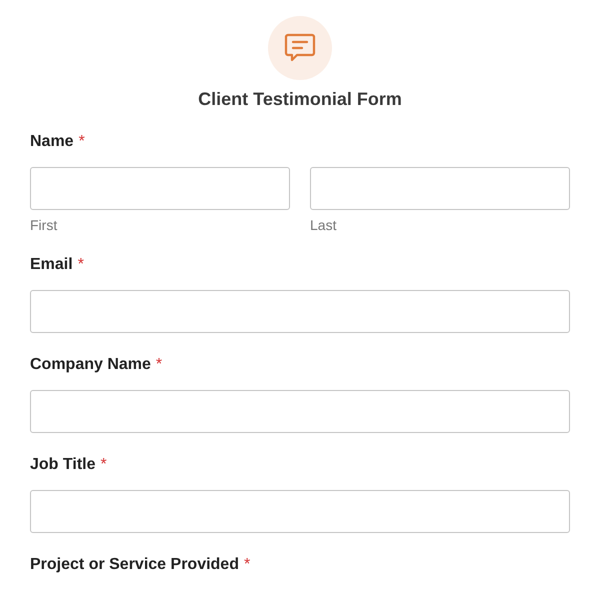  Describe the element at coordinates (51, 265) in the screenshot. I see `field-label: Email` at that location.